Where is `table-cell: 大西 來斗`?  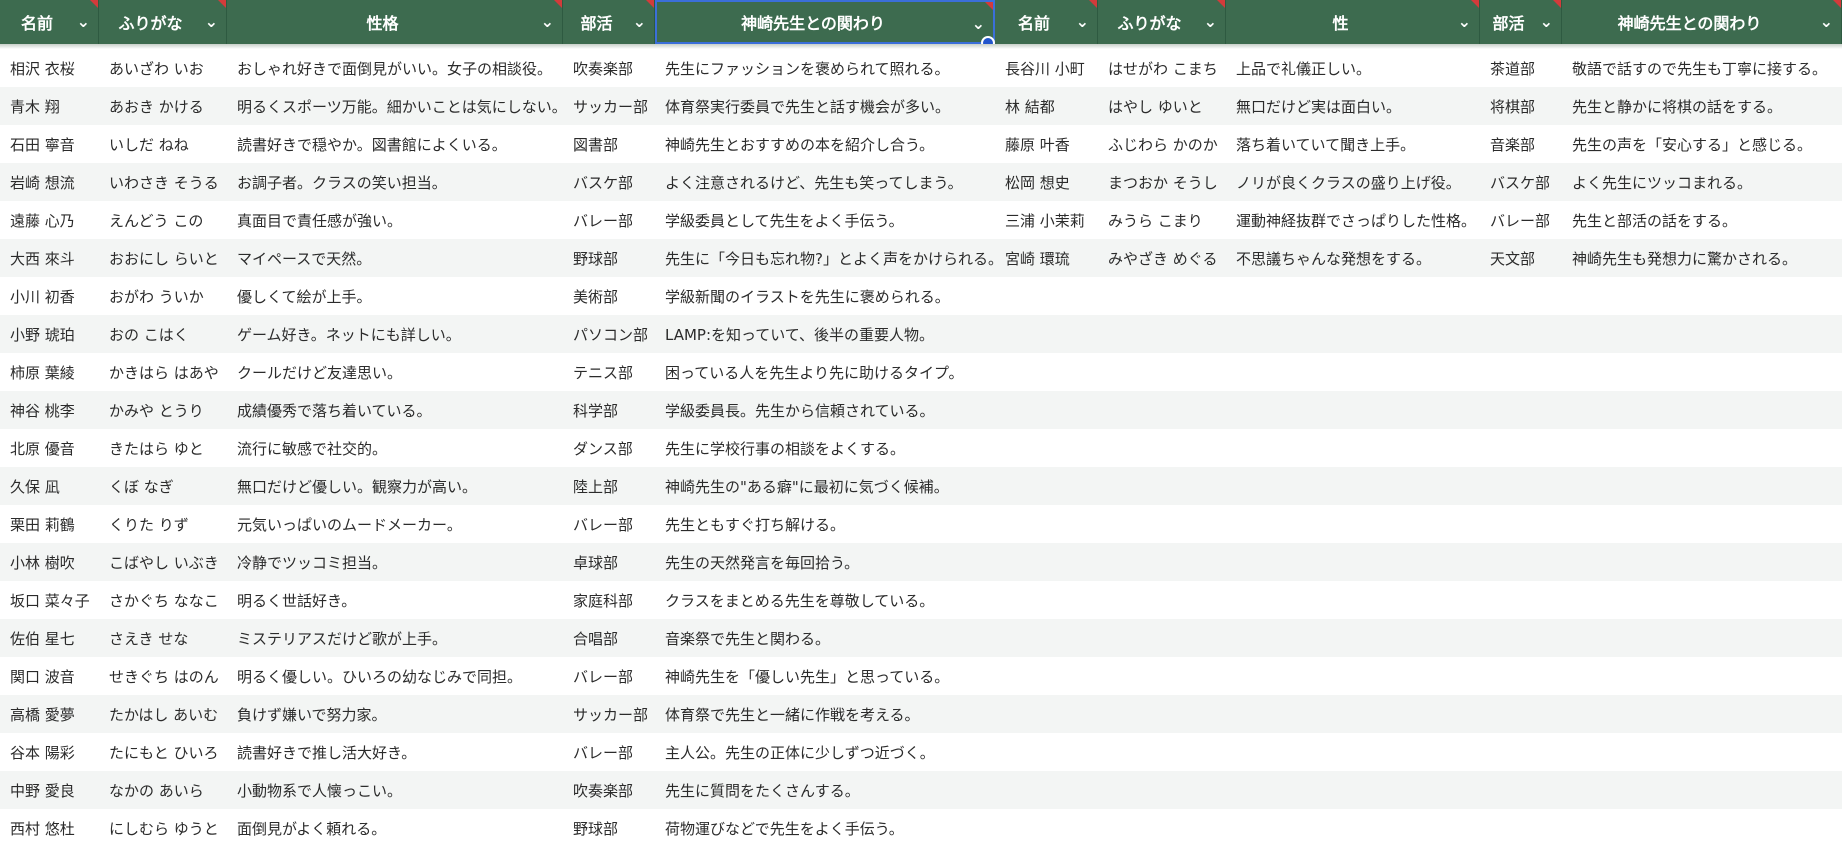 table-cell: 大西 來斗 is located at coordinates (49, 258).